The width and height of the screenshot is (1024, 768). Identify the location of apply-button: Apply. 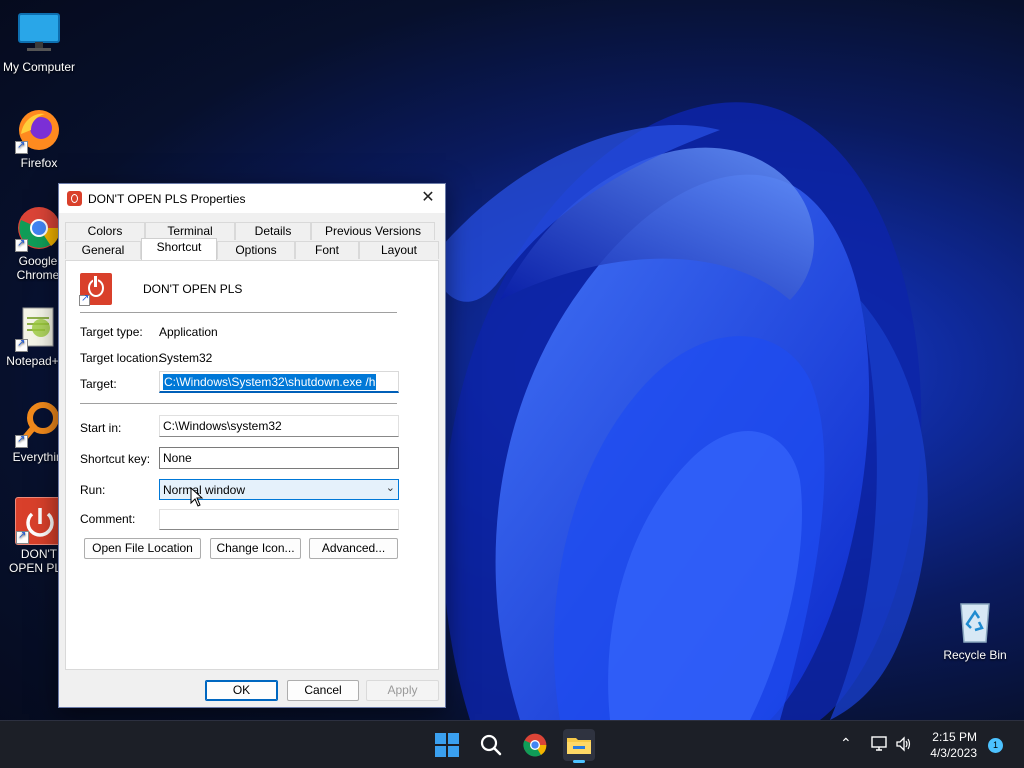
(402, 690).